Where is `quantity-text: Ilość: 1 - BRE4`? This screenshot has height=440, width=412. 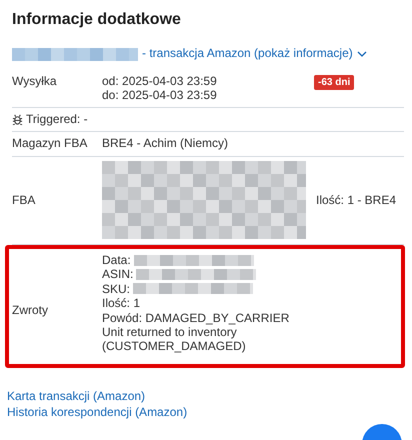
quantity-text: Ilość: 1 - BRE4 is located at coordinates (356, 201).